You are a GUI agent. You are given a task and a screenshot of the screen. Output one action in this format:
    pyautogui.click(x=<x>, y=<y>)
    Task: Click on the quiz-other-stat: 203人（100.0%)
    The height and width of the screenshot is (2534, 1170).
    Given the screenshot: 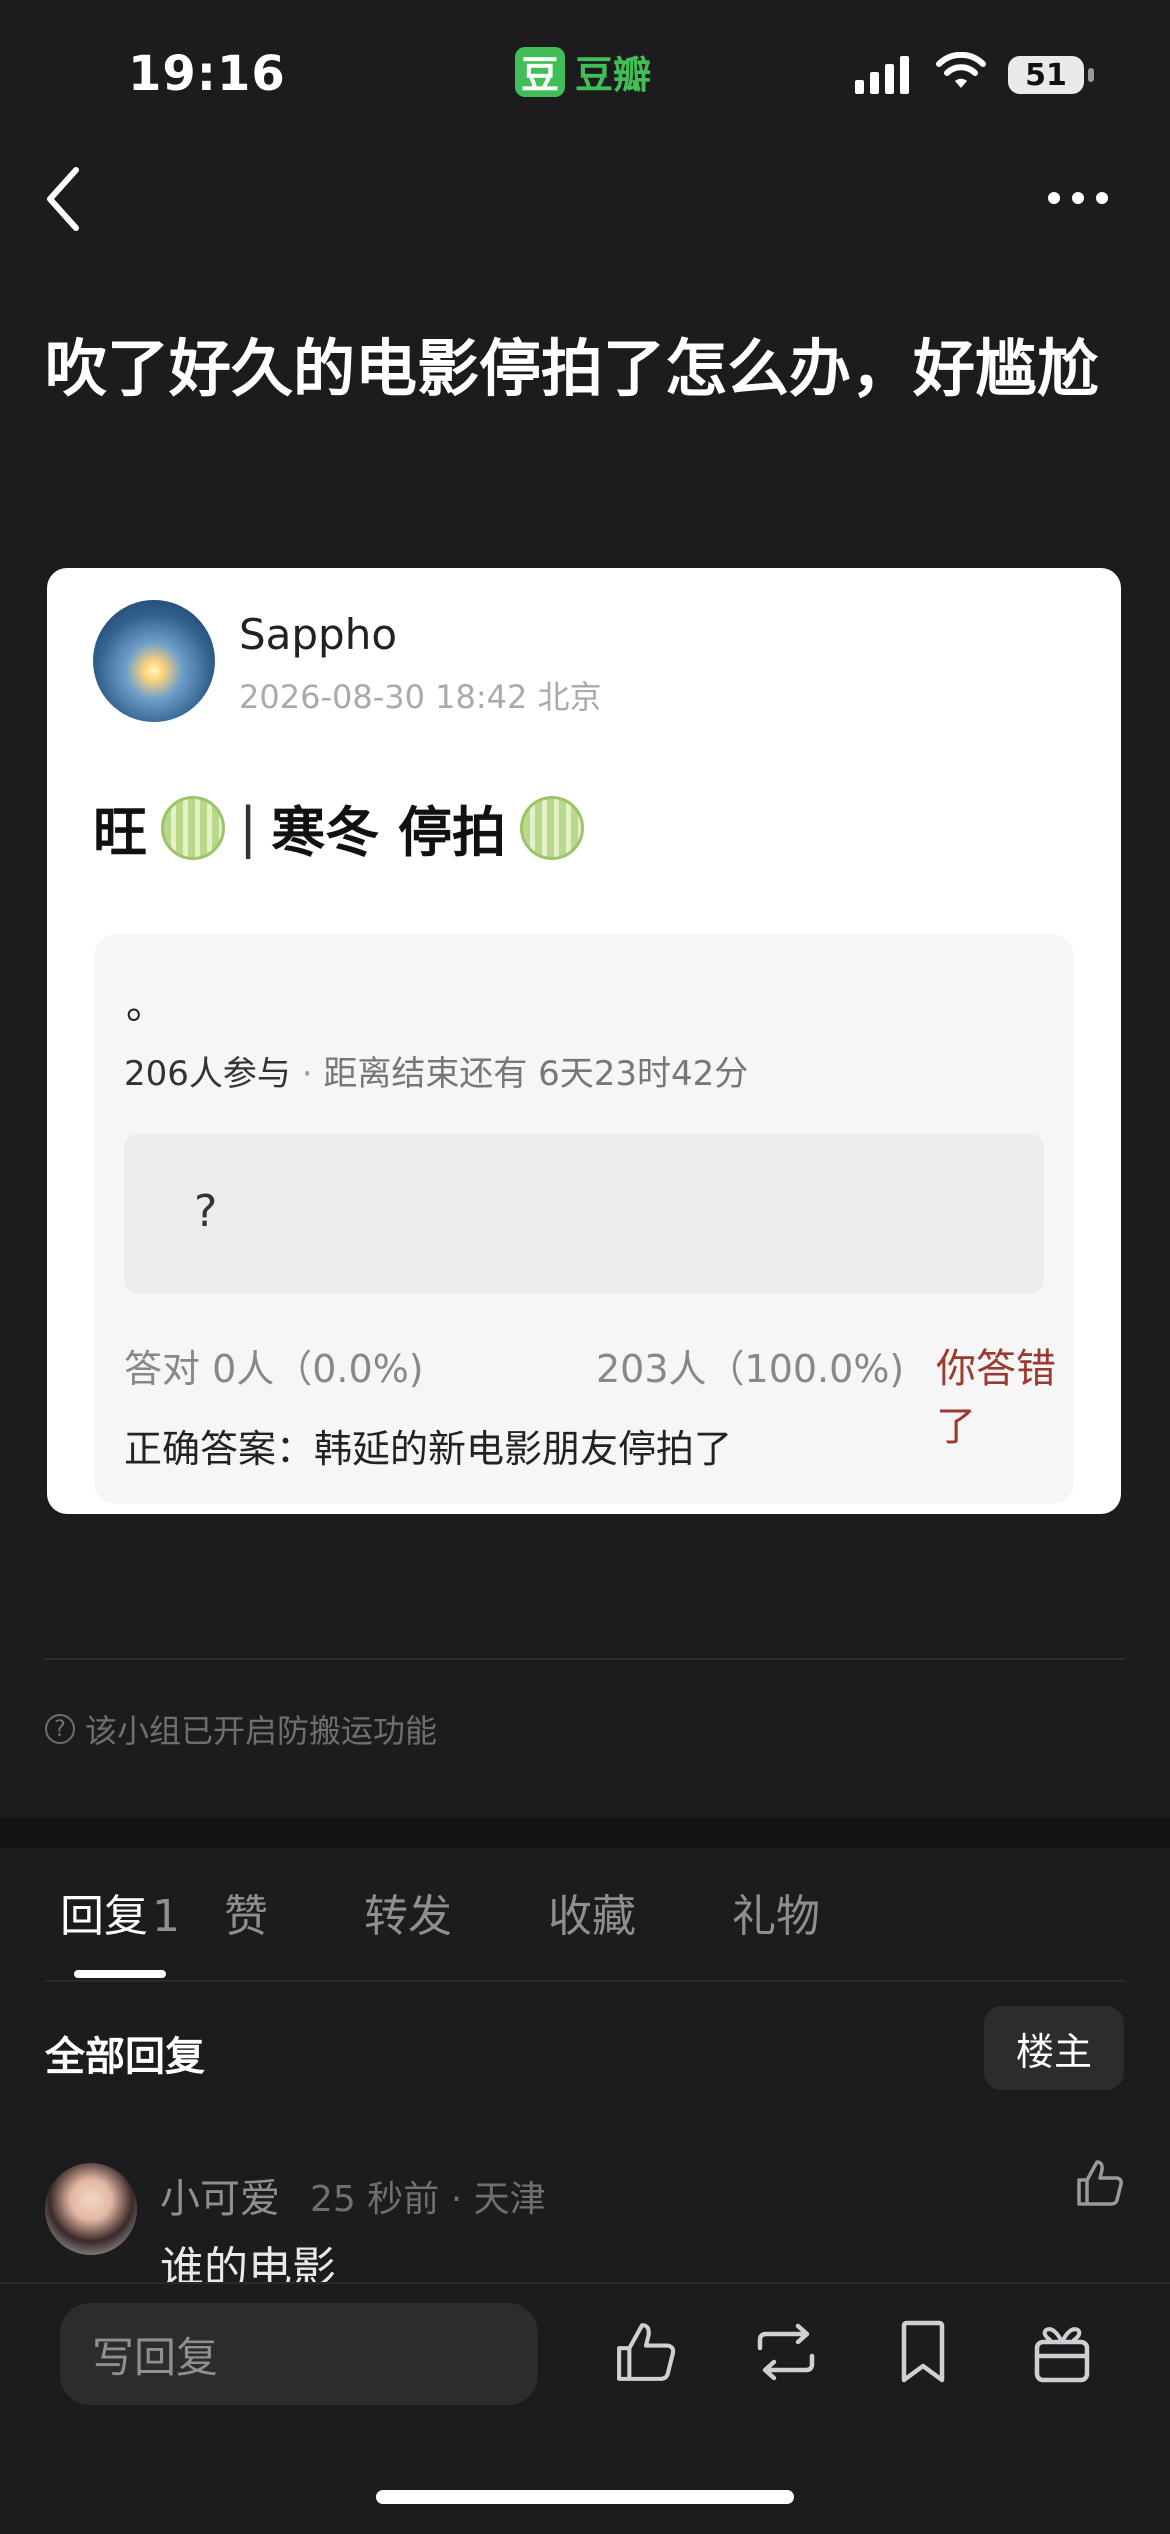 What is the action you would take?
    pyautogui.click(x=750, y=1369)
    